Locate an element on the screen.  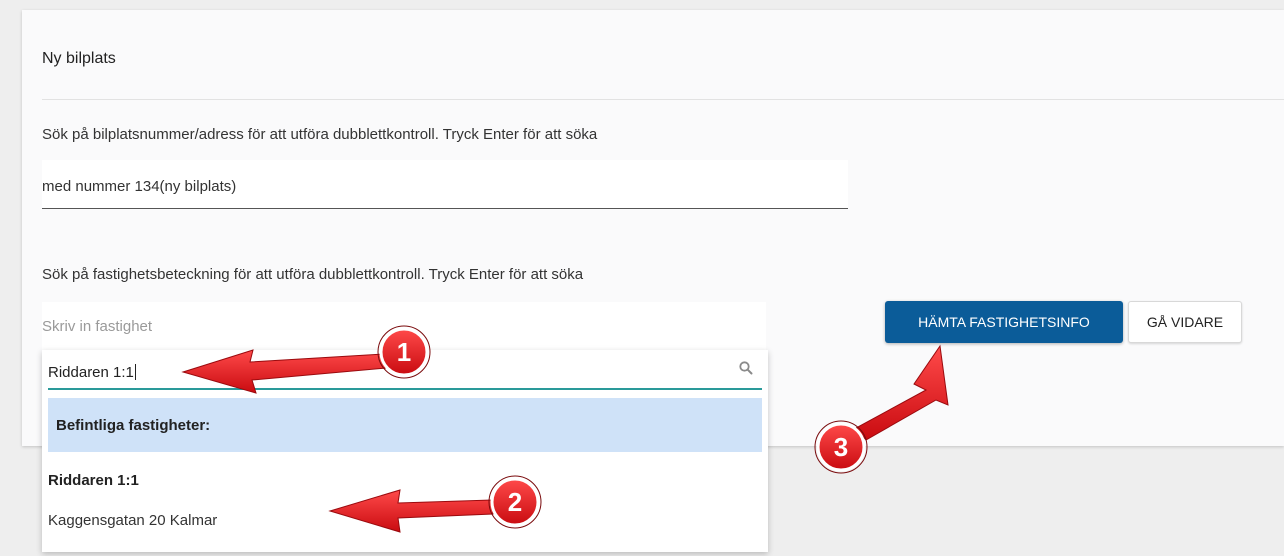
dropdown-search-value: Riddaren 1:1 is located at coordinates (91, 372).